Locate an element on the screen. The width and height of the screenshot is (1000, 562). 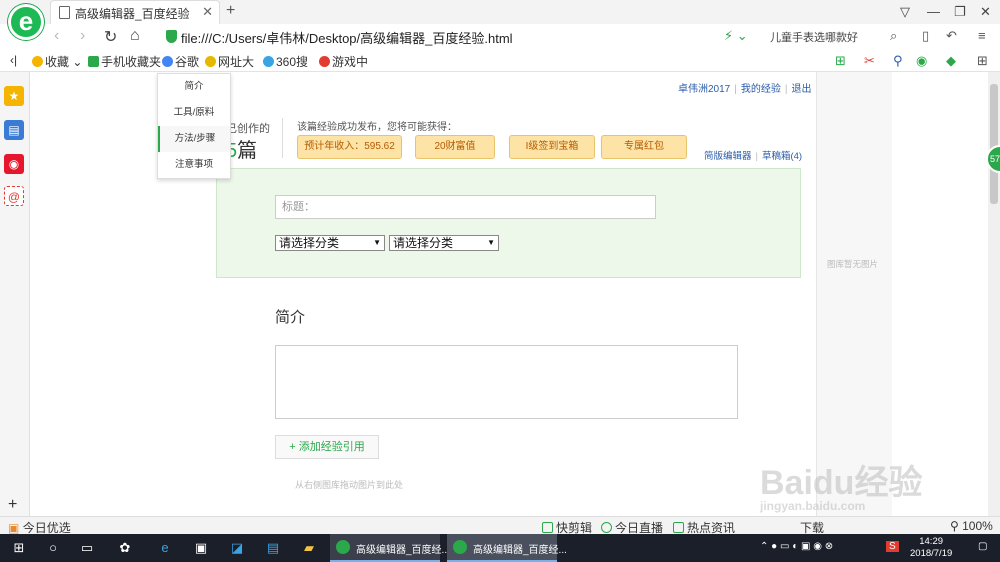
bookmark-google: 谷歌 is located at coordinates (180, 61).